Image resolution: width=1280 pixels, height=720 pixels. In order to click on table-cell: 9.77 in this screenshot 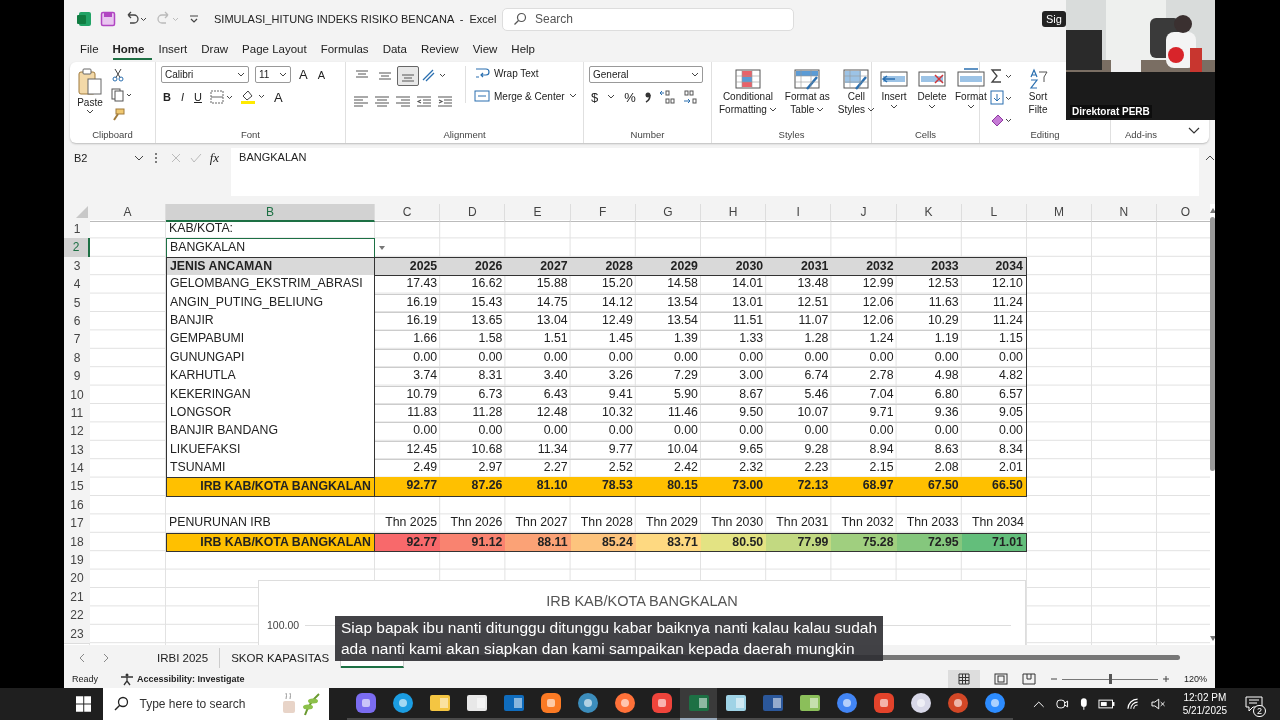, I will do `click(603, 450)`.